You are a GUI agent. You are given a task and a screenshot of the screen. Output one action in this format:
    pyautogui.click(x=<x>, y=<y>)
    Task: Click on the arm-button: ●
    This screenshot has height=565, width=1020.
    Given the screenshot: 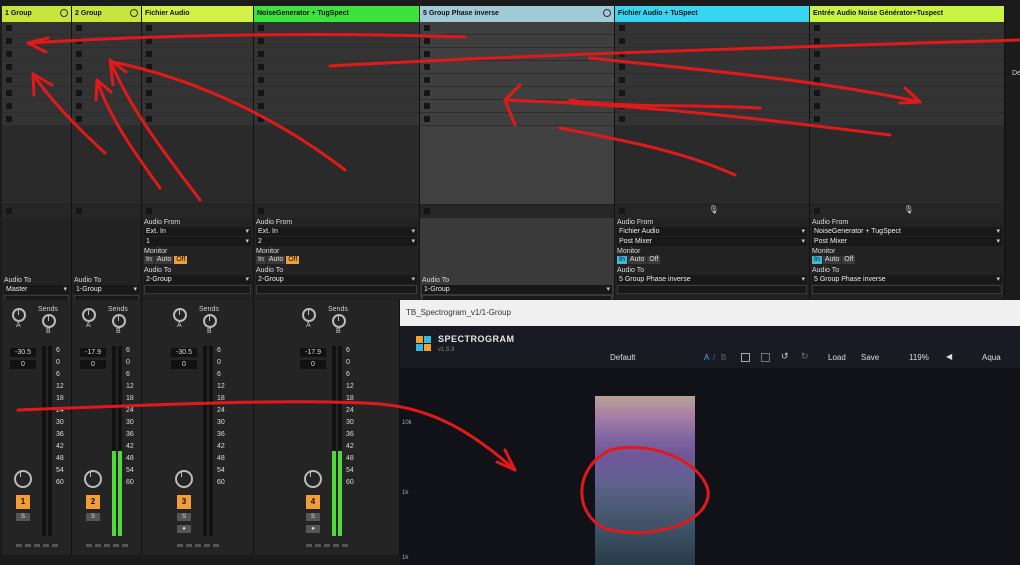 What is the action you would take?
    pyautogui.click(x=313, y=529)
    